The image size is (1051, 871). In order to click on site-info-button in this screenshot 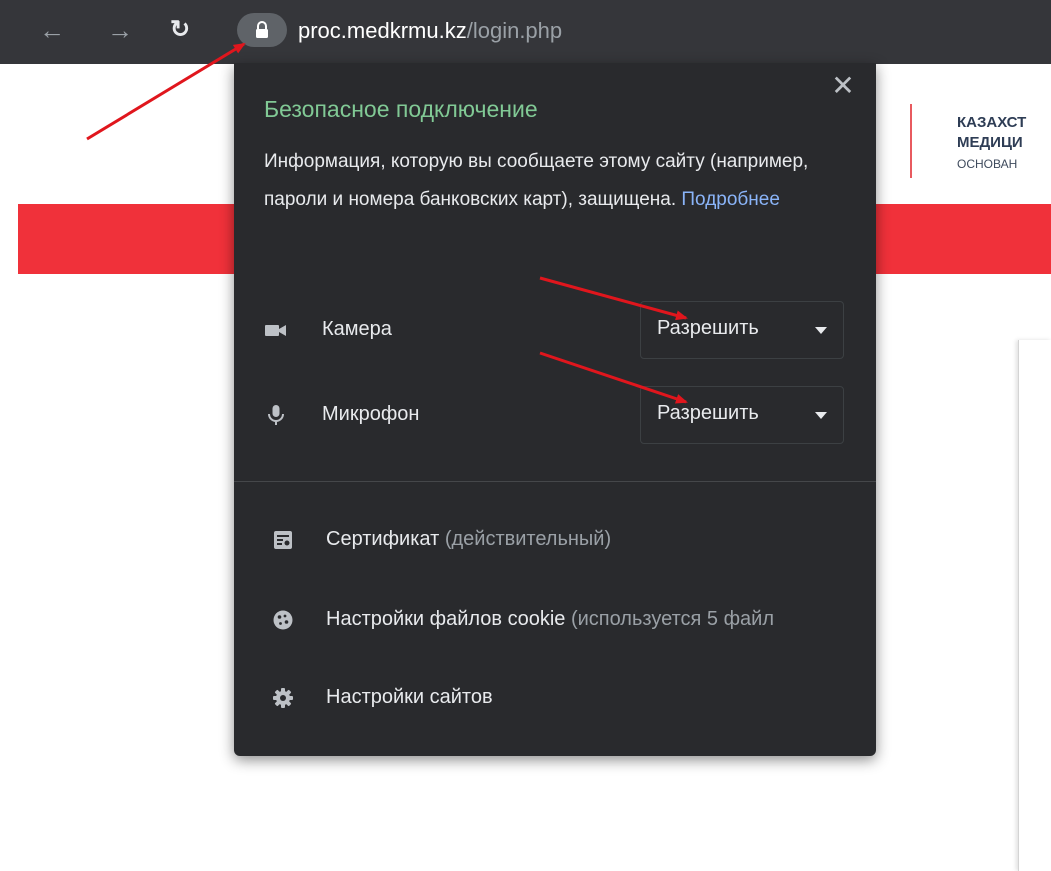, I will do `click(262, 30)`.